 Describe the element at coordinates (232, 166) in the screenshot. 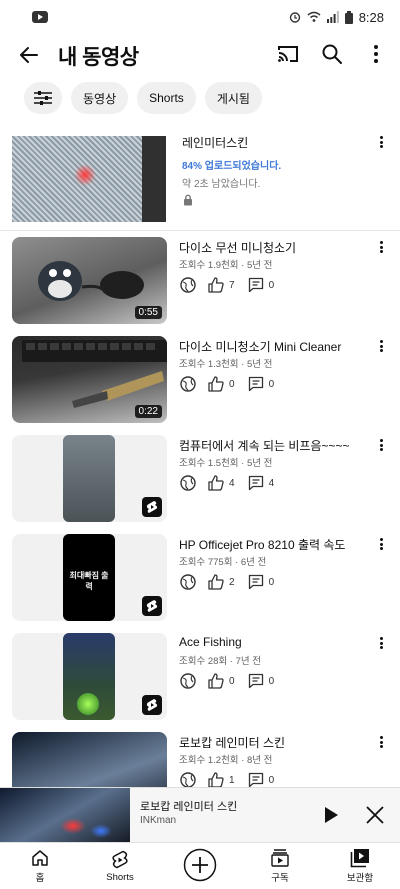

I see `upload-progress-text: 84% 업로드되었습니다.` at that location.